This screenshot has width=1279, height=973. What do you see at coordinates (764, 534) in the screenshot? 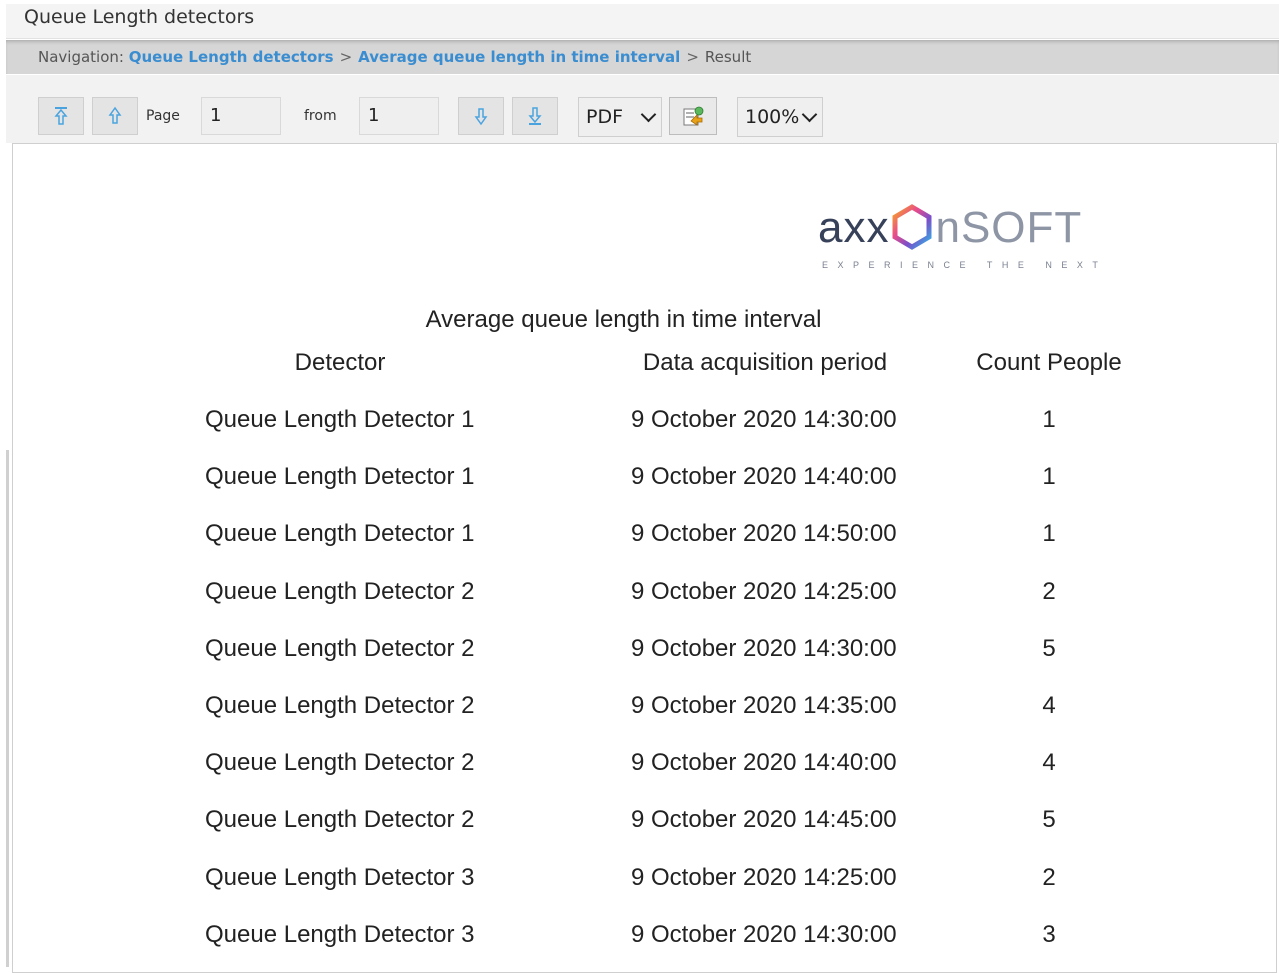
I see `period-cell: 9 October 2020 14:50:00` at bounding box center [764, 534].